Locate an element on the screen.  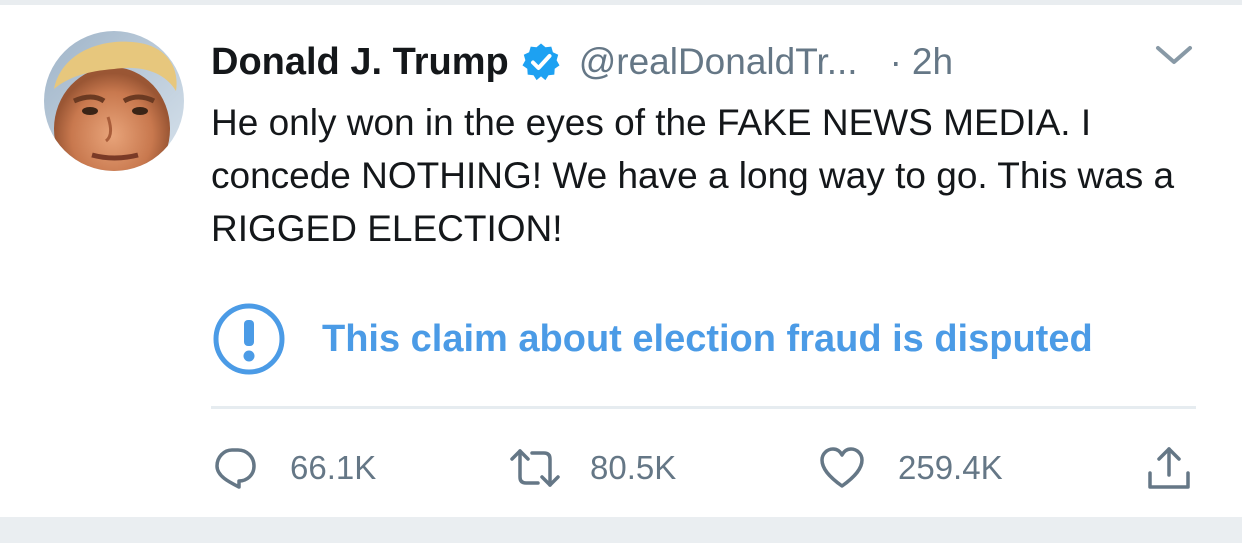
bottom-divider is located at coordinates (621, 530).